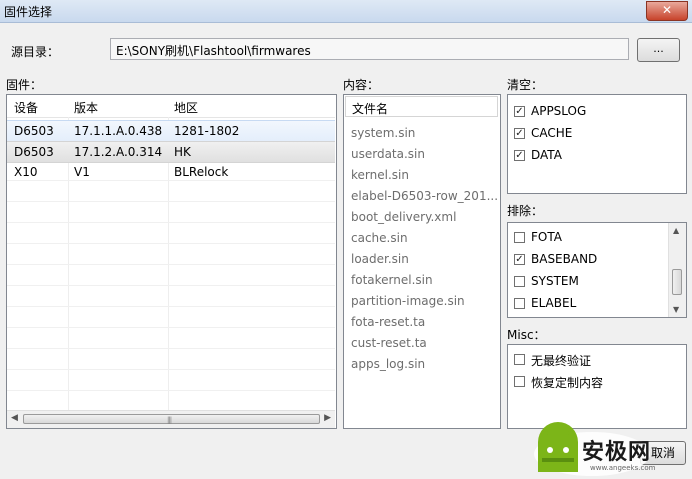 This screenshot has width=692, height=479. What do you see at coordinates (186, 107) in the screenshot?
I see `column-header-region: 地区` at bounding box center [186, 107].